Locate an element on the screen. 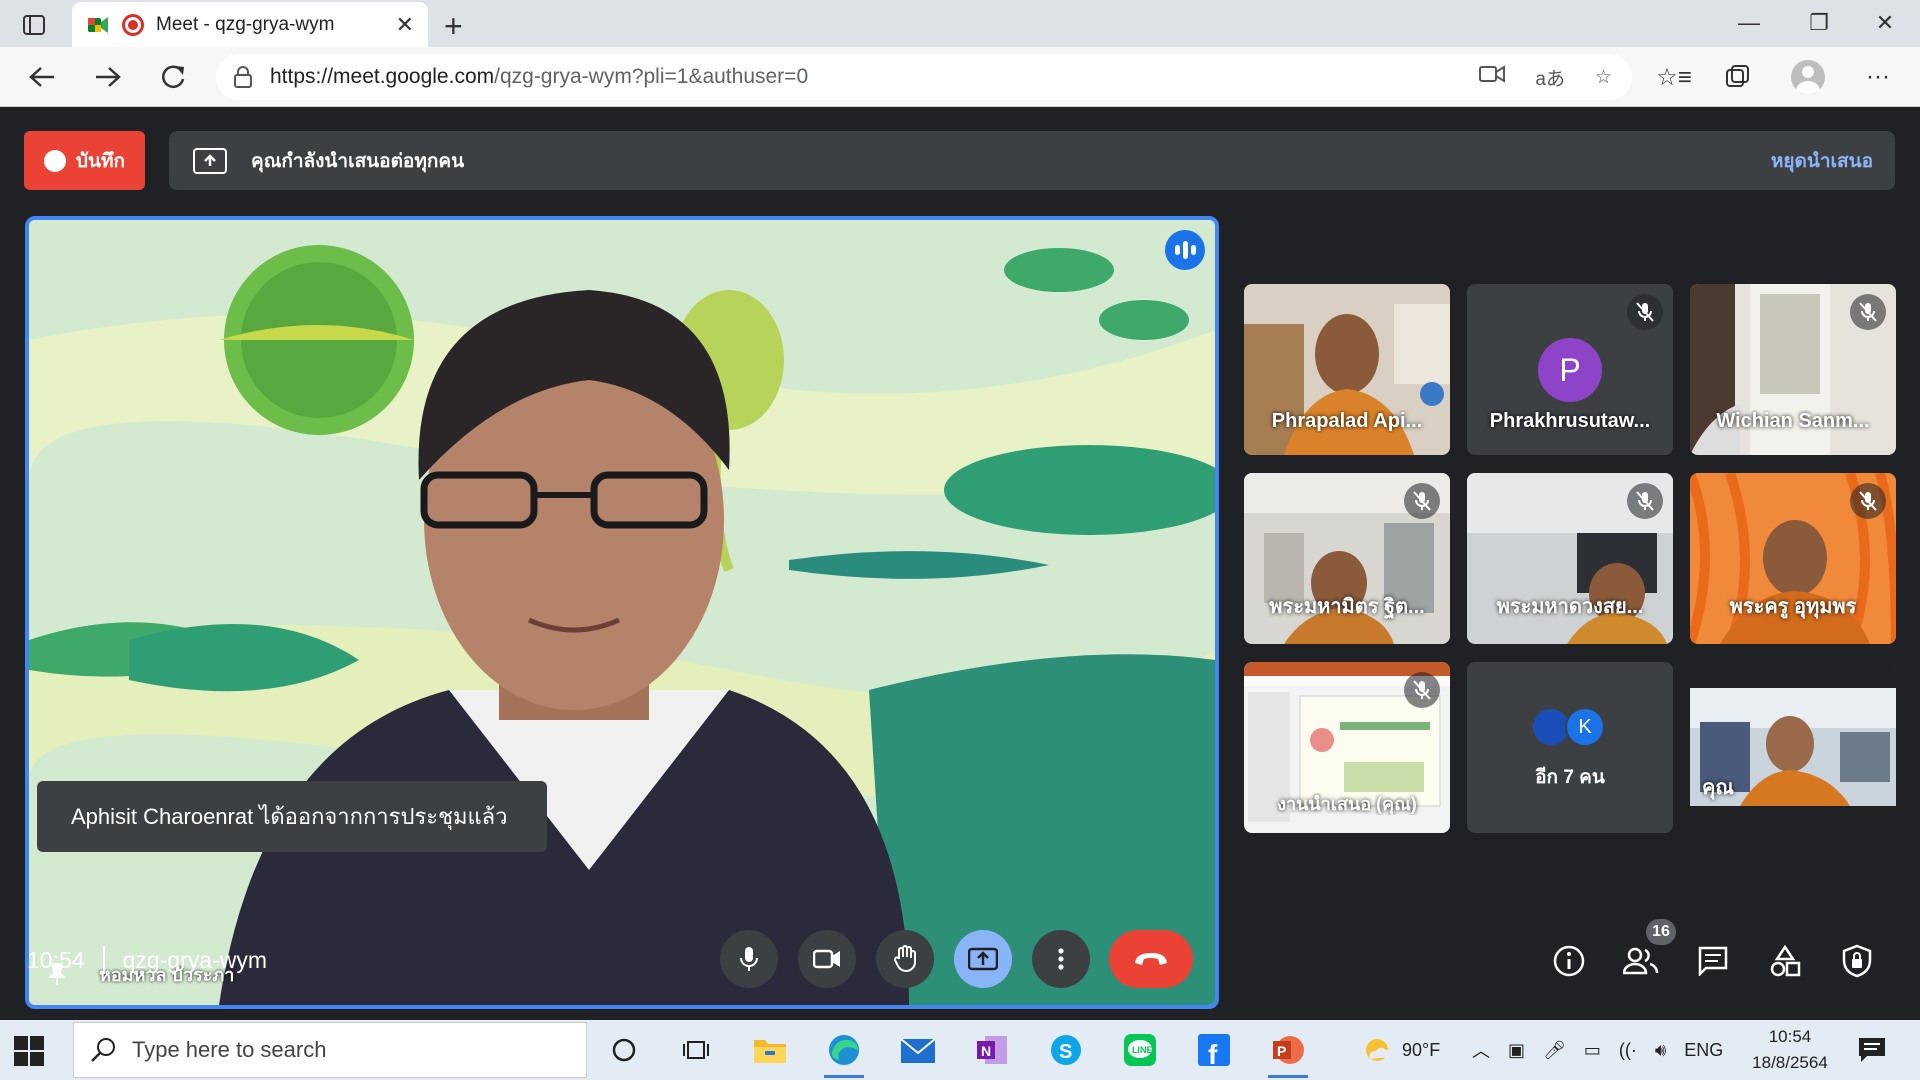 The height and width of the screenshot is (1080, 1920). chat-button is located at coordinates (1713, 961).